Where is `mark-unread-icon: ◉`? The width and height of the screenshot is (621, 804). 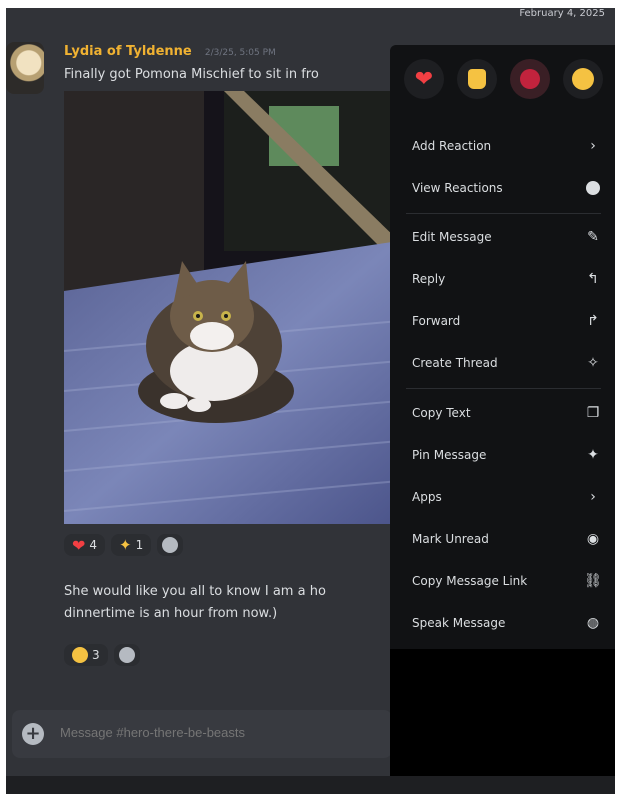 mark-unread-icon: ◉ is located at coordinates (593, 539).